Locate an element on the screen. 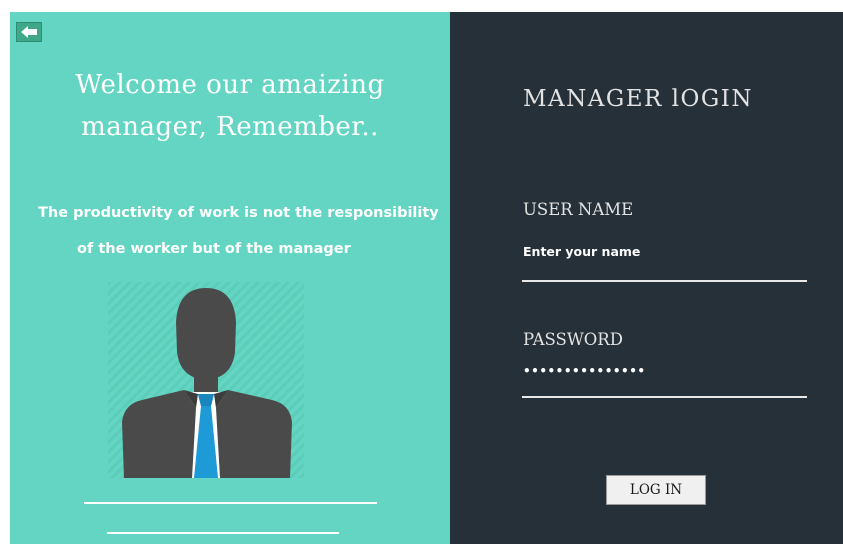  welcome-line-1: Welcome our amaizing is located at coordinates (230, 85).